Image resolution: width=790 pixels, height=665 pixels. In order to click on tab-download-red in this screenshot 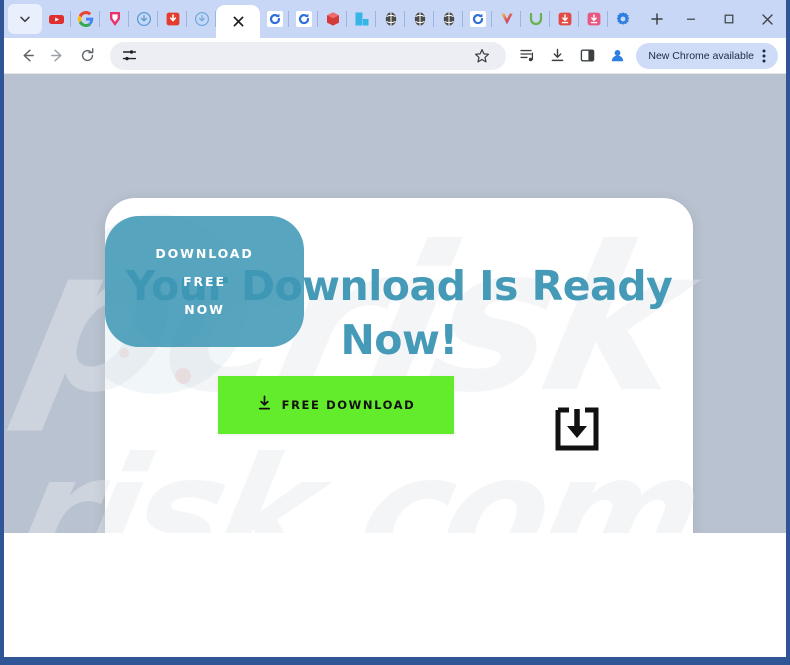, I will do `click(172, 19)`.